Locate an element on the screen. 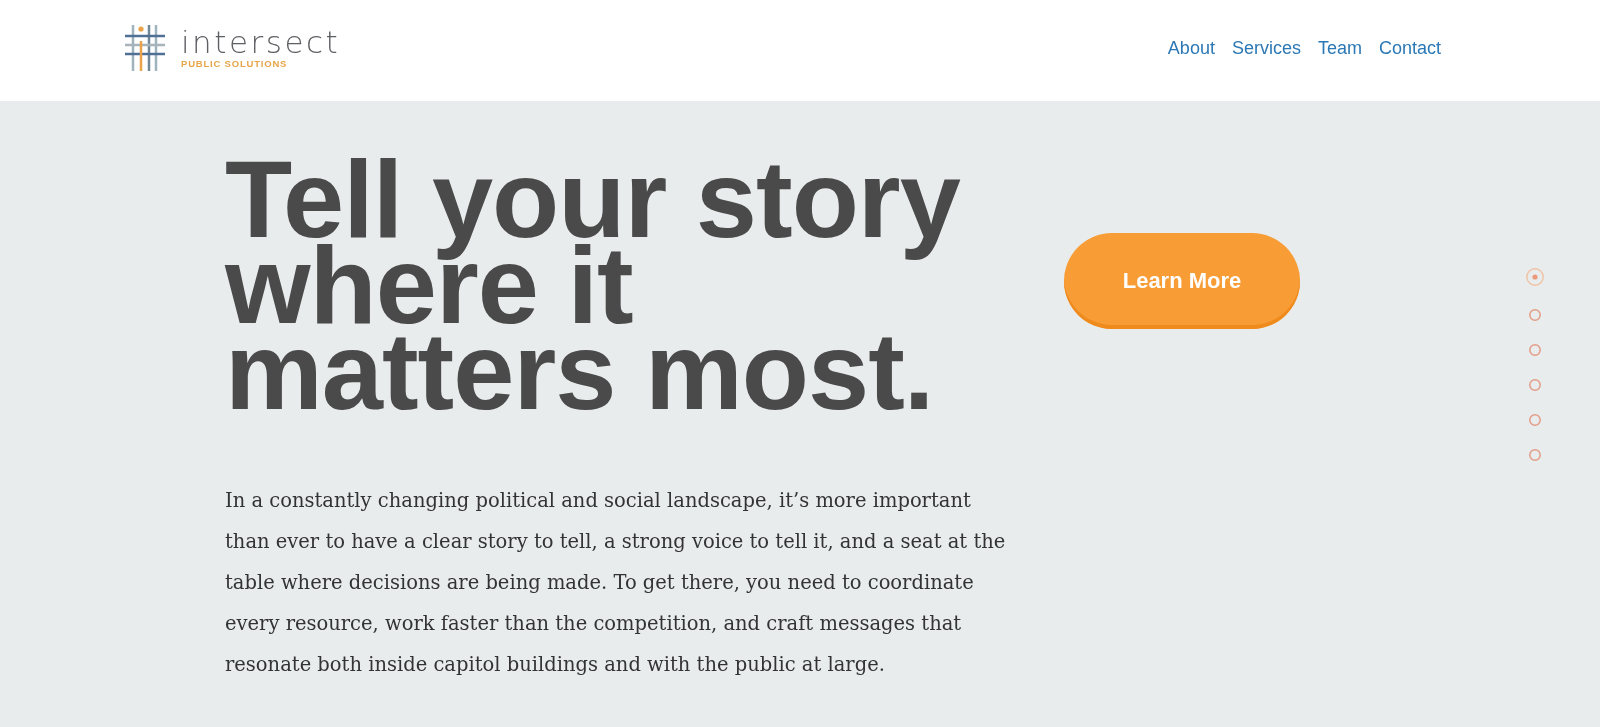 The height and width of the screenshot is (727, 1600). nav-link: Services is located at coordinates (1266, 48).